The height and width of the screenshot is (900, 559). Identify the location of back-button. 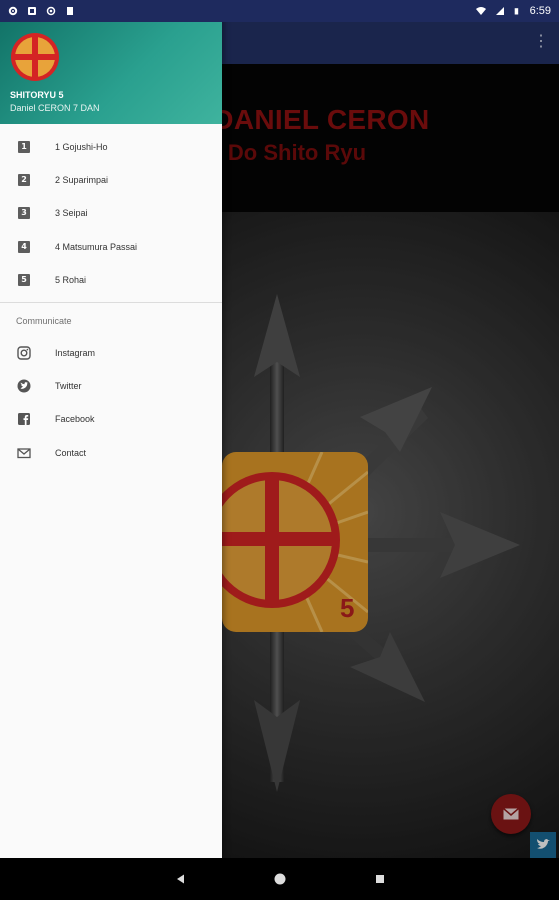
(180, 879).